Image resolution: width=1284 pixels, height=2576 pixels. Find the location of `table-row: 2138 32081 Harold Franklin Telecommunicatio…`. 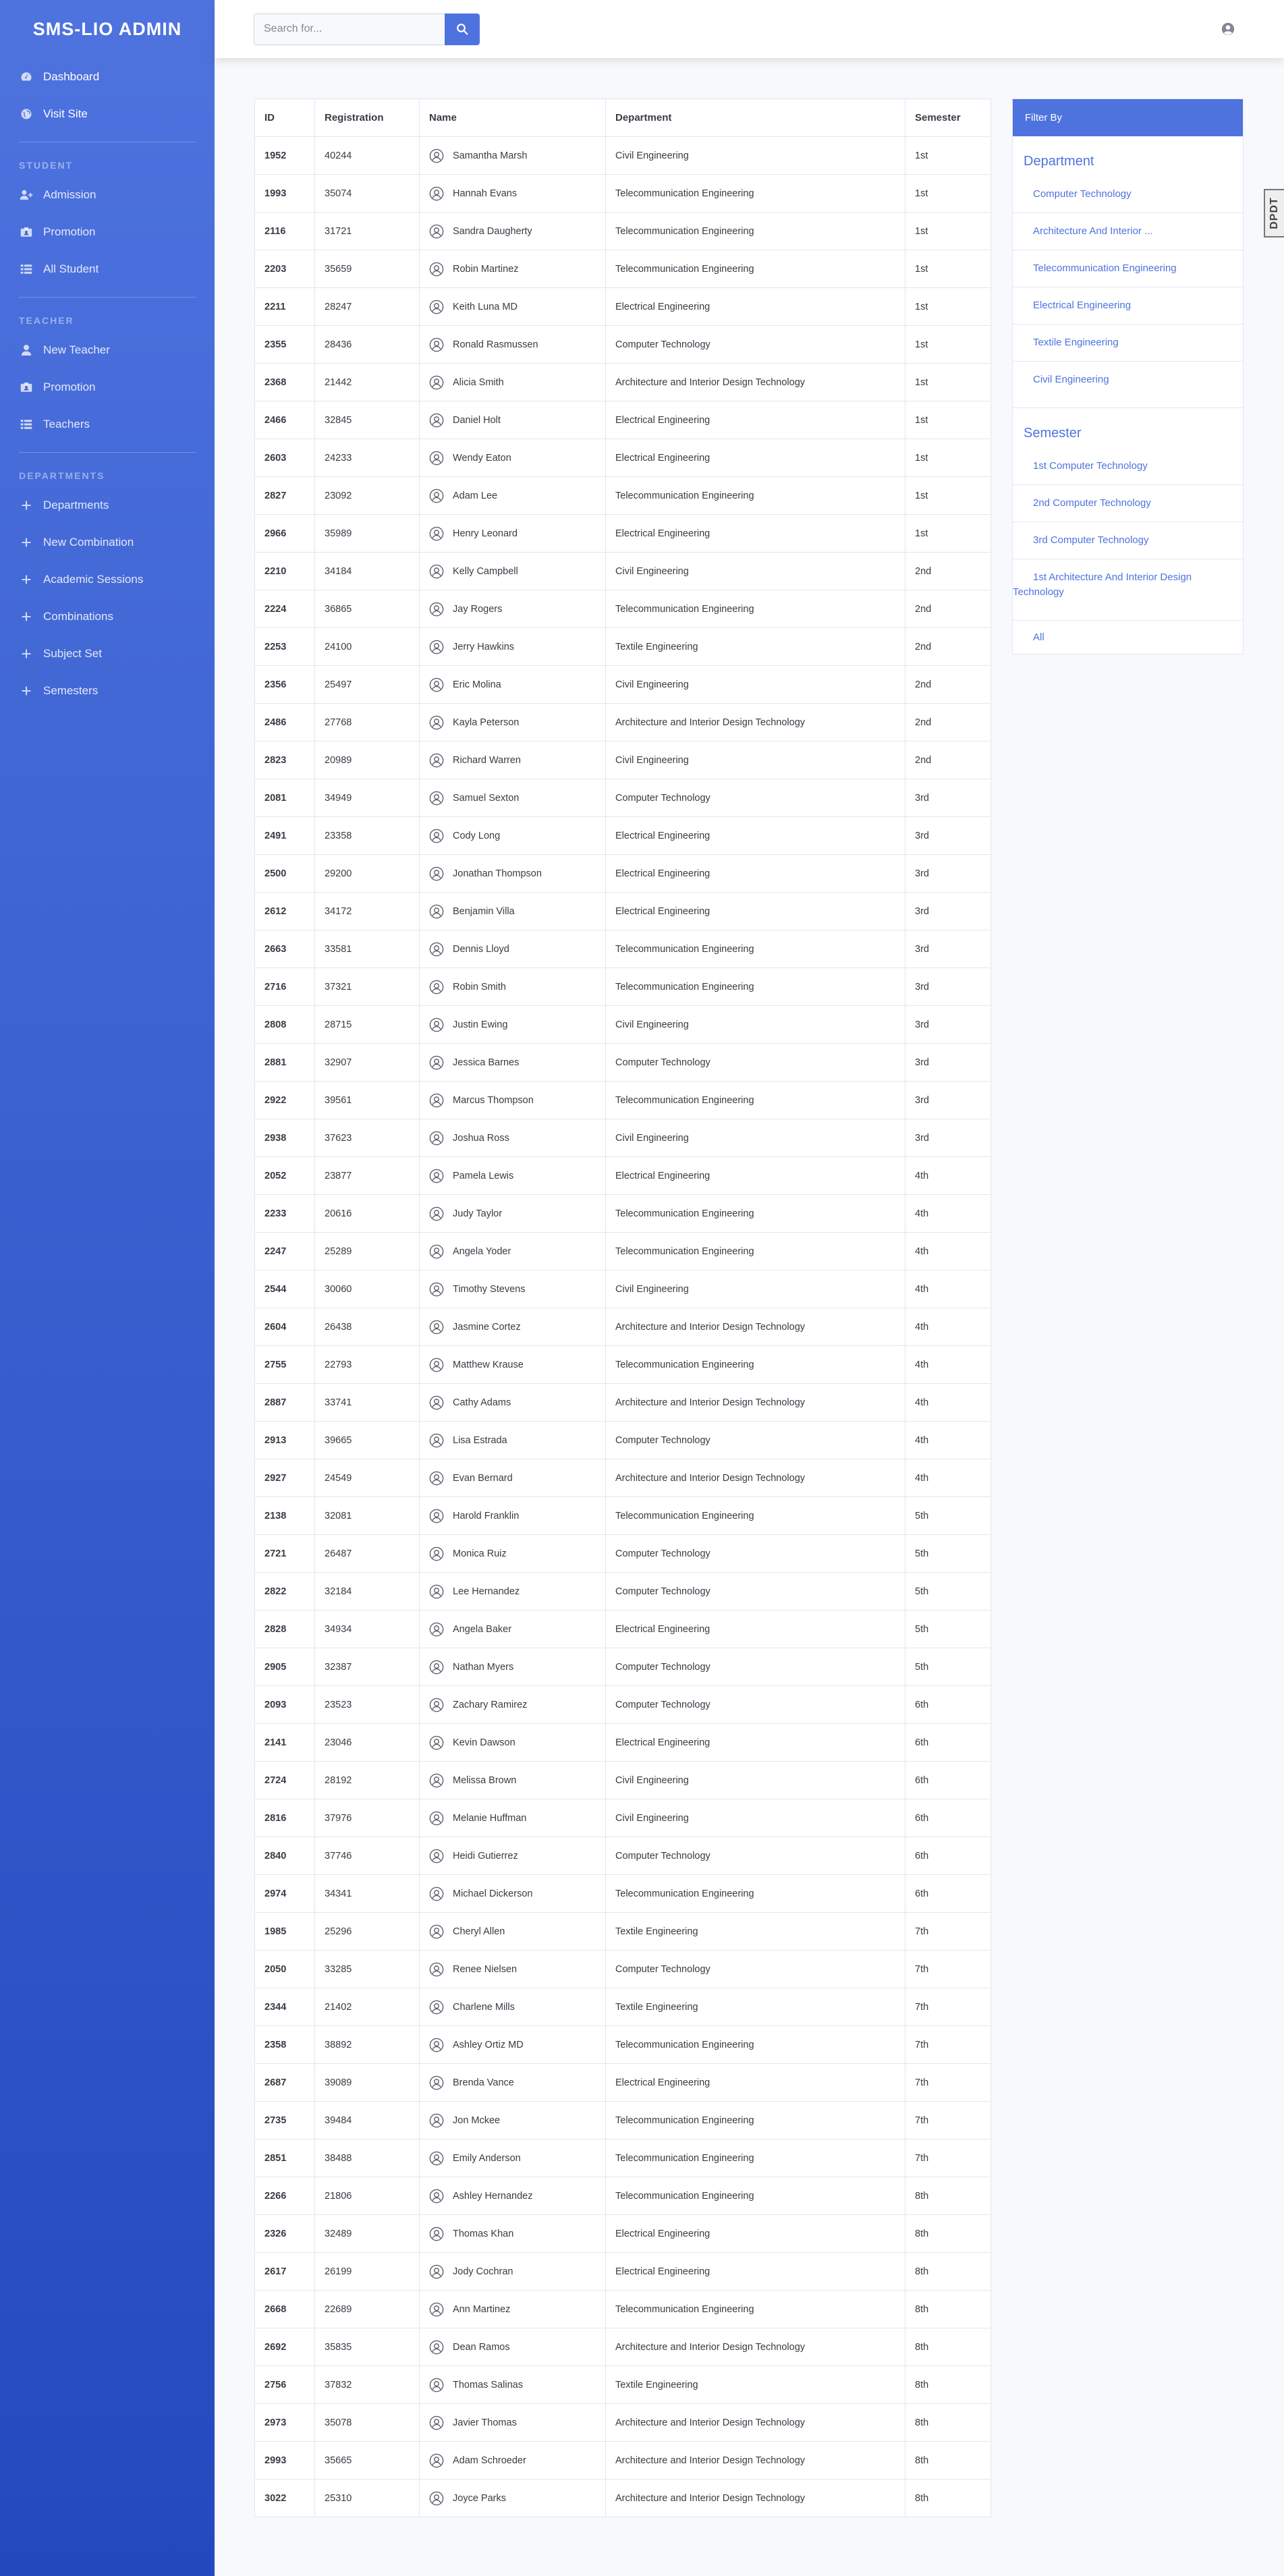

table-row: 2138 32081 Harold Franklin Telecommunicatio… is located at coordinates (622, 1515).